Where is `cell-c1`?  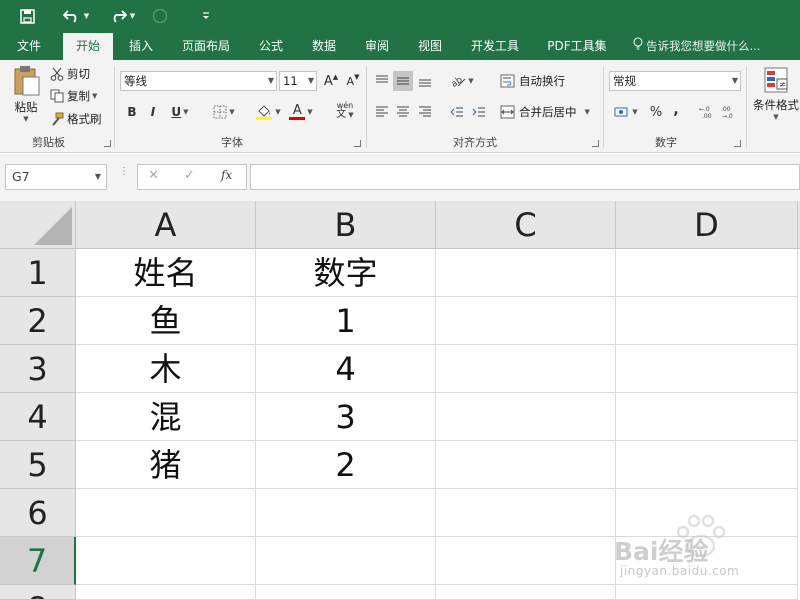
cell-c1 is located at coordinates (526, 273).